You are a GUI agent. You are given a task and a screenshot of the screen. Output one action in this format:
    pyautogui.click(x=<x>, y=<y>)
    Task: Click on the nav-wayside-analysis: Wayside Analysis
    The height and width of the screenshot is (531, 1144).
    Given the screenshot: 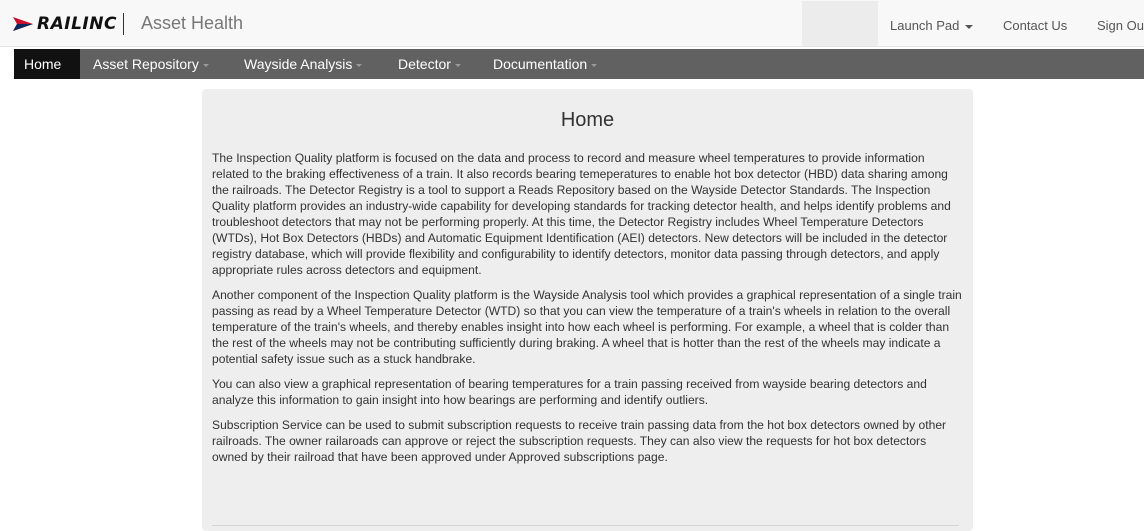 What is the action you would take?
    pyautogui.click(x=303, y=64)
    